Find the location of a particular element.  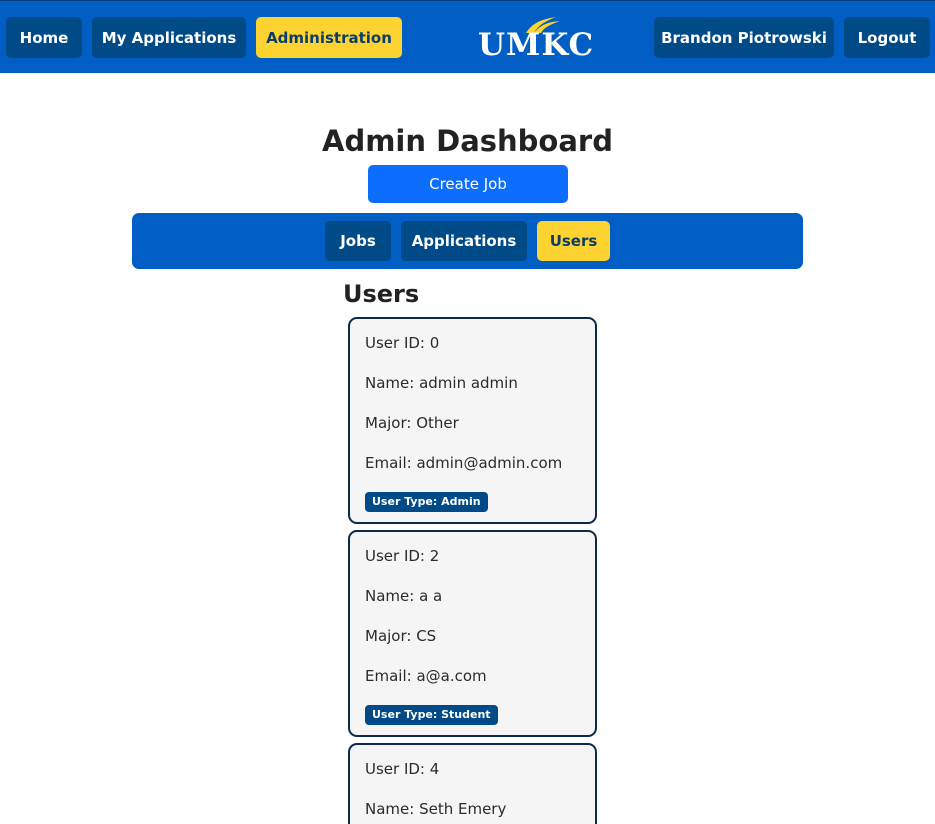

nav-administration-button: Administration is located at coordinates (329, 37).